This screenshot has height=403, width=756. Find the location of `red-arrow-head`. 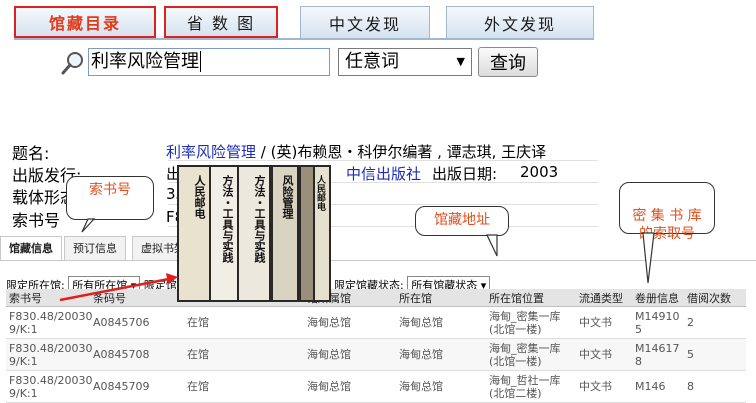

red-arrow-head is located at coordinates (172, 278).